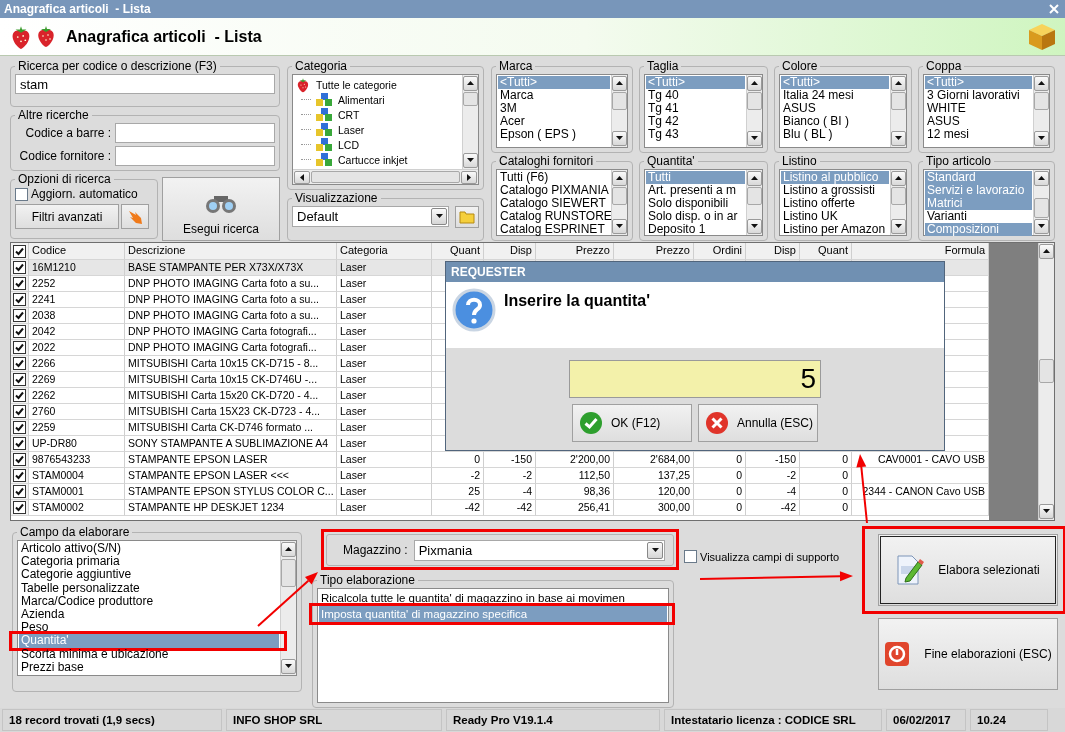 This screenshot has width=1065, height=732. Describe the element at coordinates (663, 66) in the screenshot. I see `group-label: Taglia` at that location.